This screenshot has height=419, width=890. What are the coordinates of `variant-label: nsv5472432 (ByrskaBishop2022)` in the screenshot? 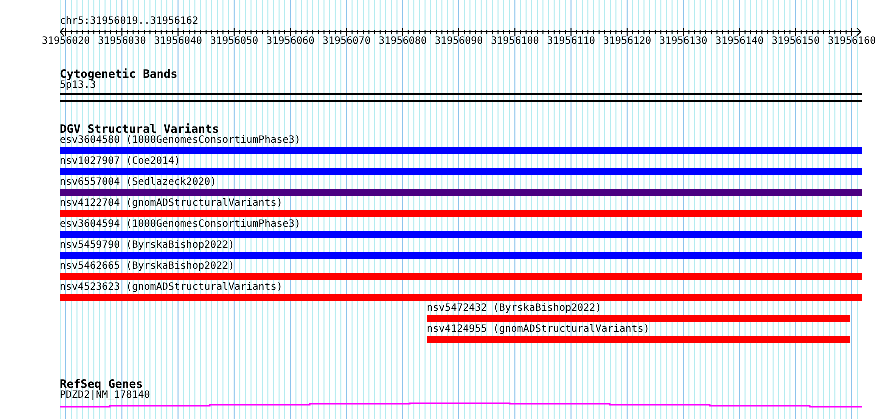 It's located at (514, 309).